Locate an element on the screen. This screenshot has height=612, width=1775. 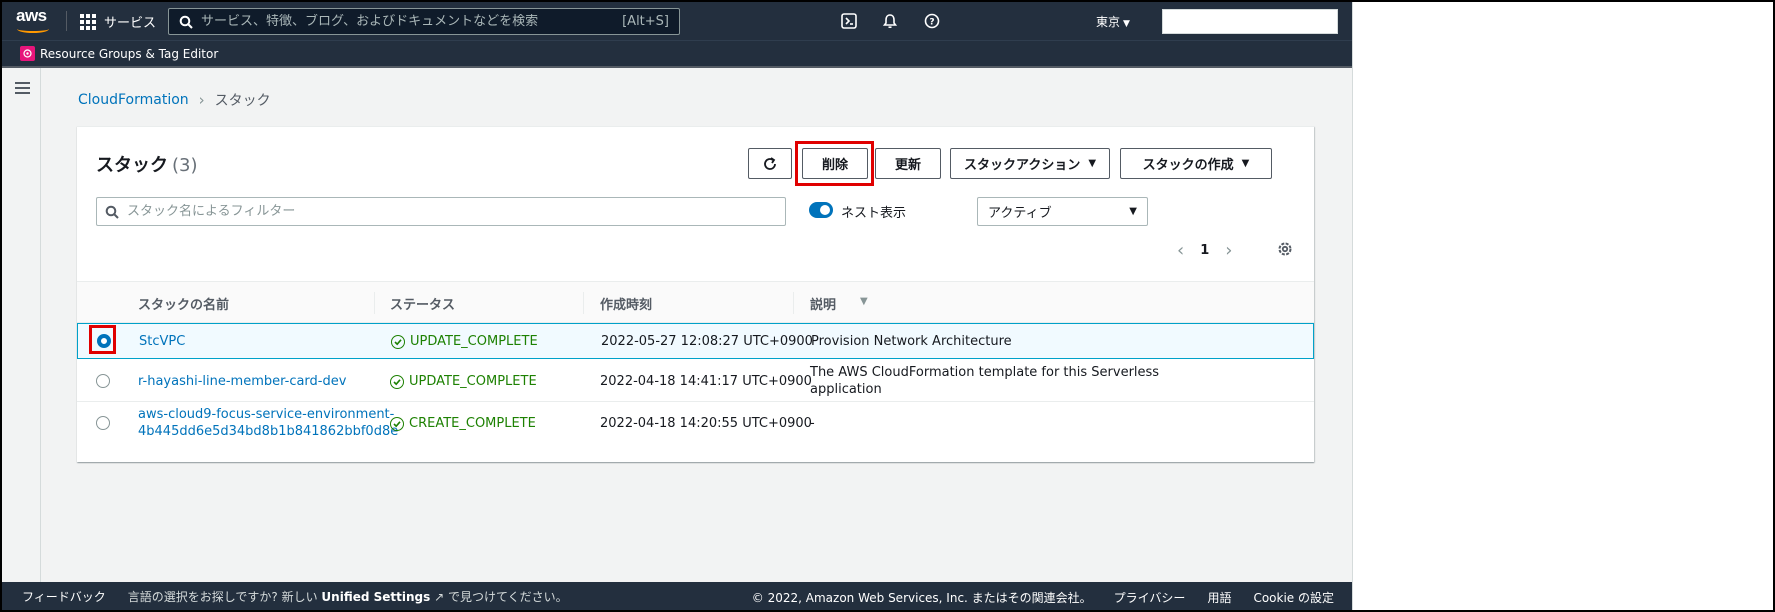
nest-view-label: ネスト表示 is located at coordinates (874, 213).